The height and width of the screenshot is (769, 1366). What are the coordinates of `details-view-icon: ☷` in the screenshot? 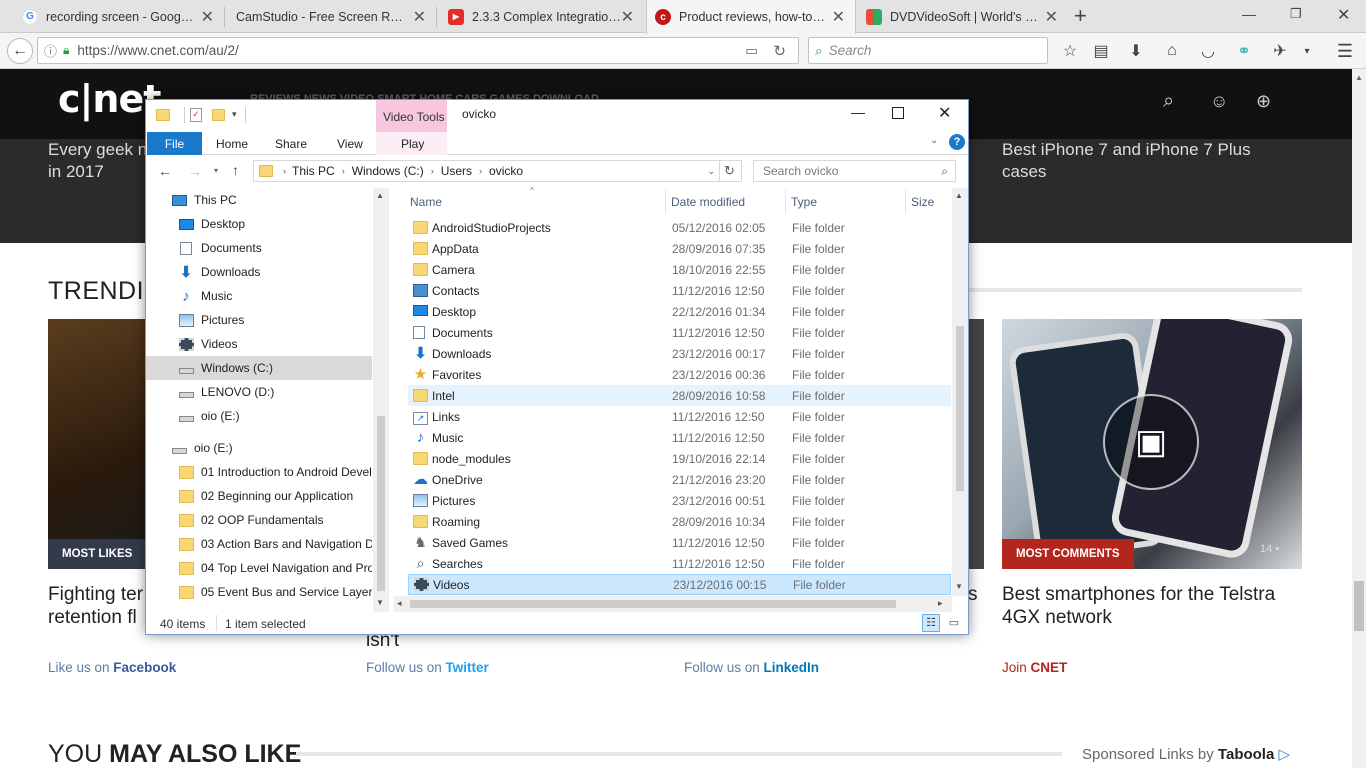 It's located at (931, 623).